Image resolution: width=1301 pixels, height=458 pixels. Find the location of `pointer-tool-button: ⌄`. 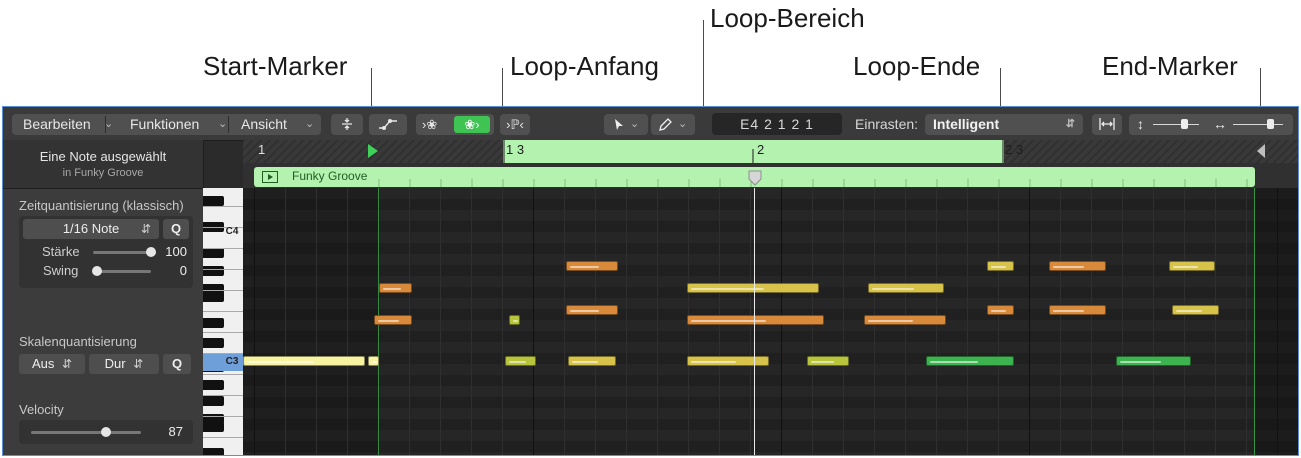

pointer-tool-button: ⌄ is located at coordinates (626, 124).